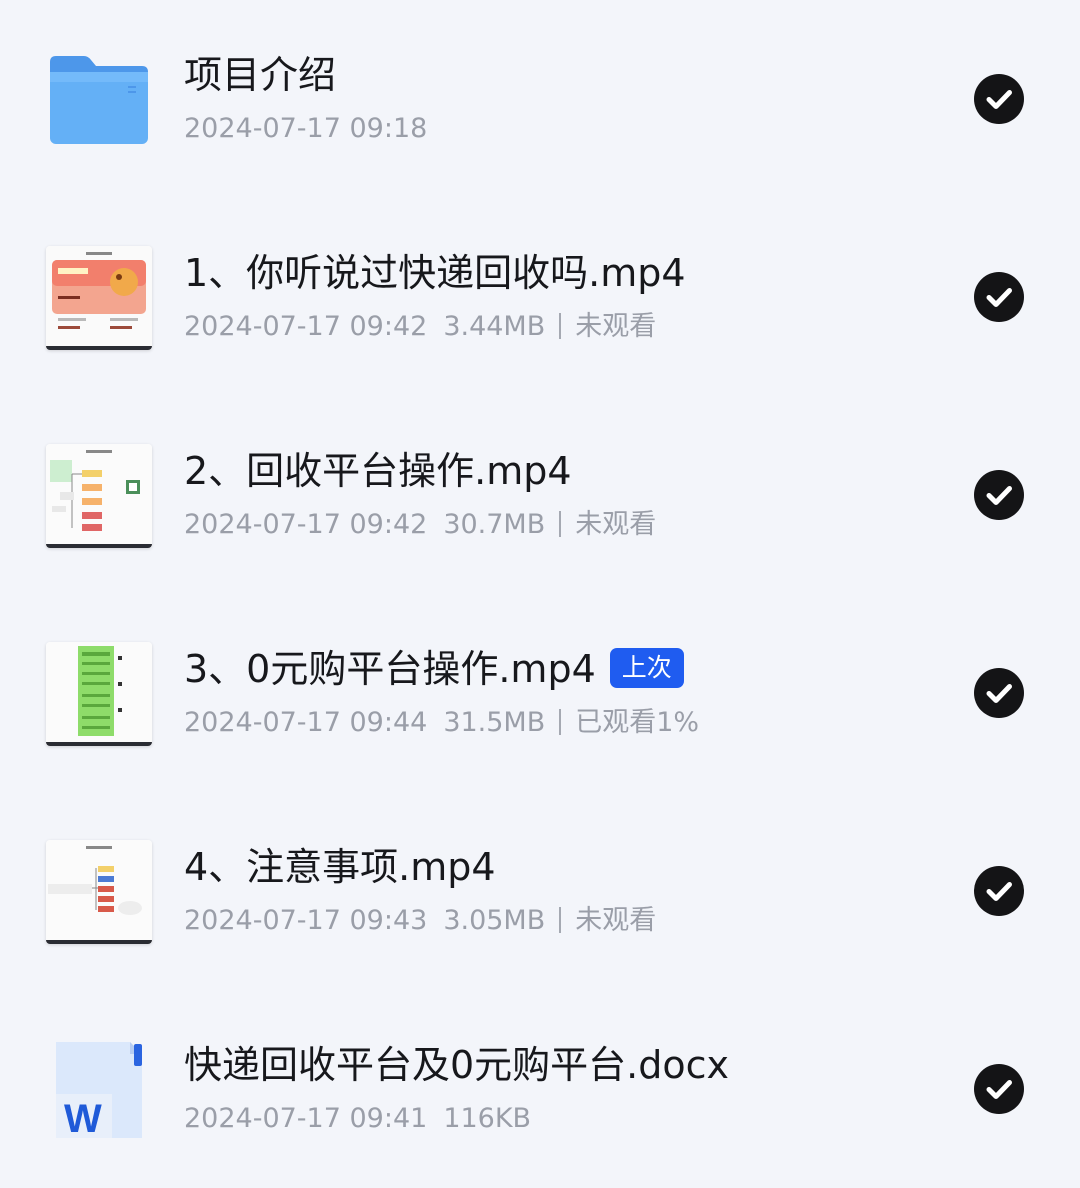  I want to click on file-size: 30.7MB, so click(494, 524).